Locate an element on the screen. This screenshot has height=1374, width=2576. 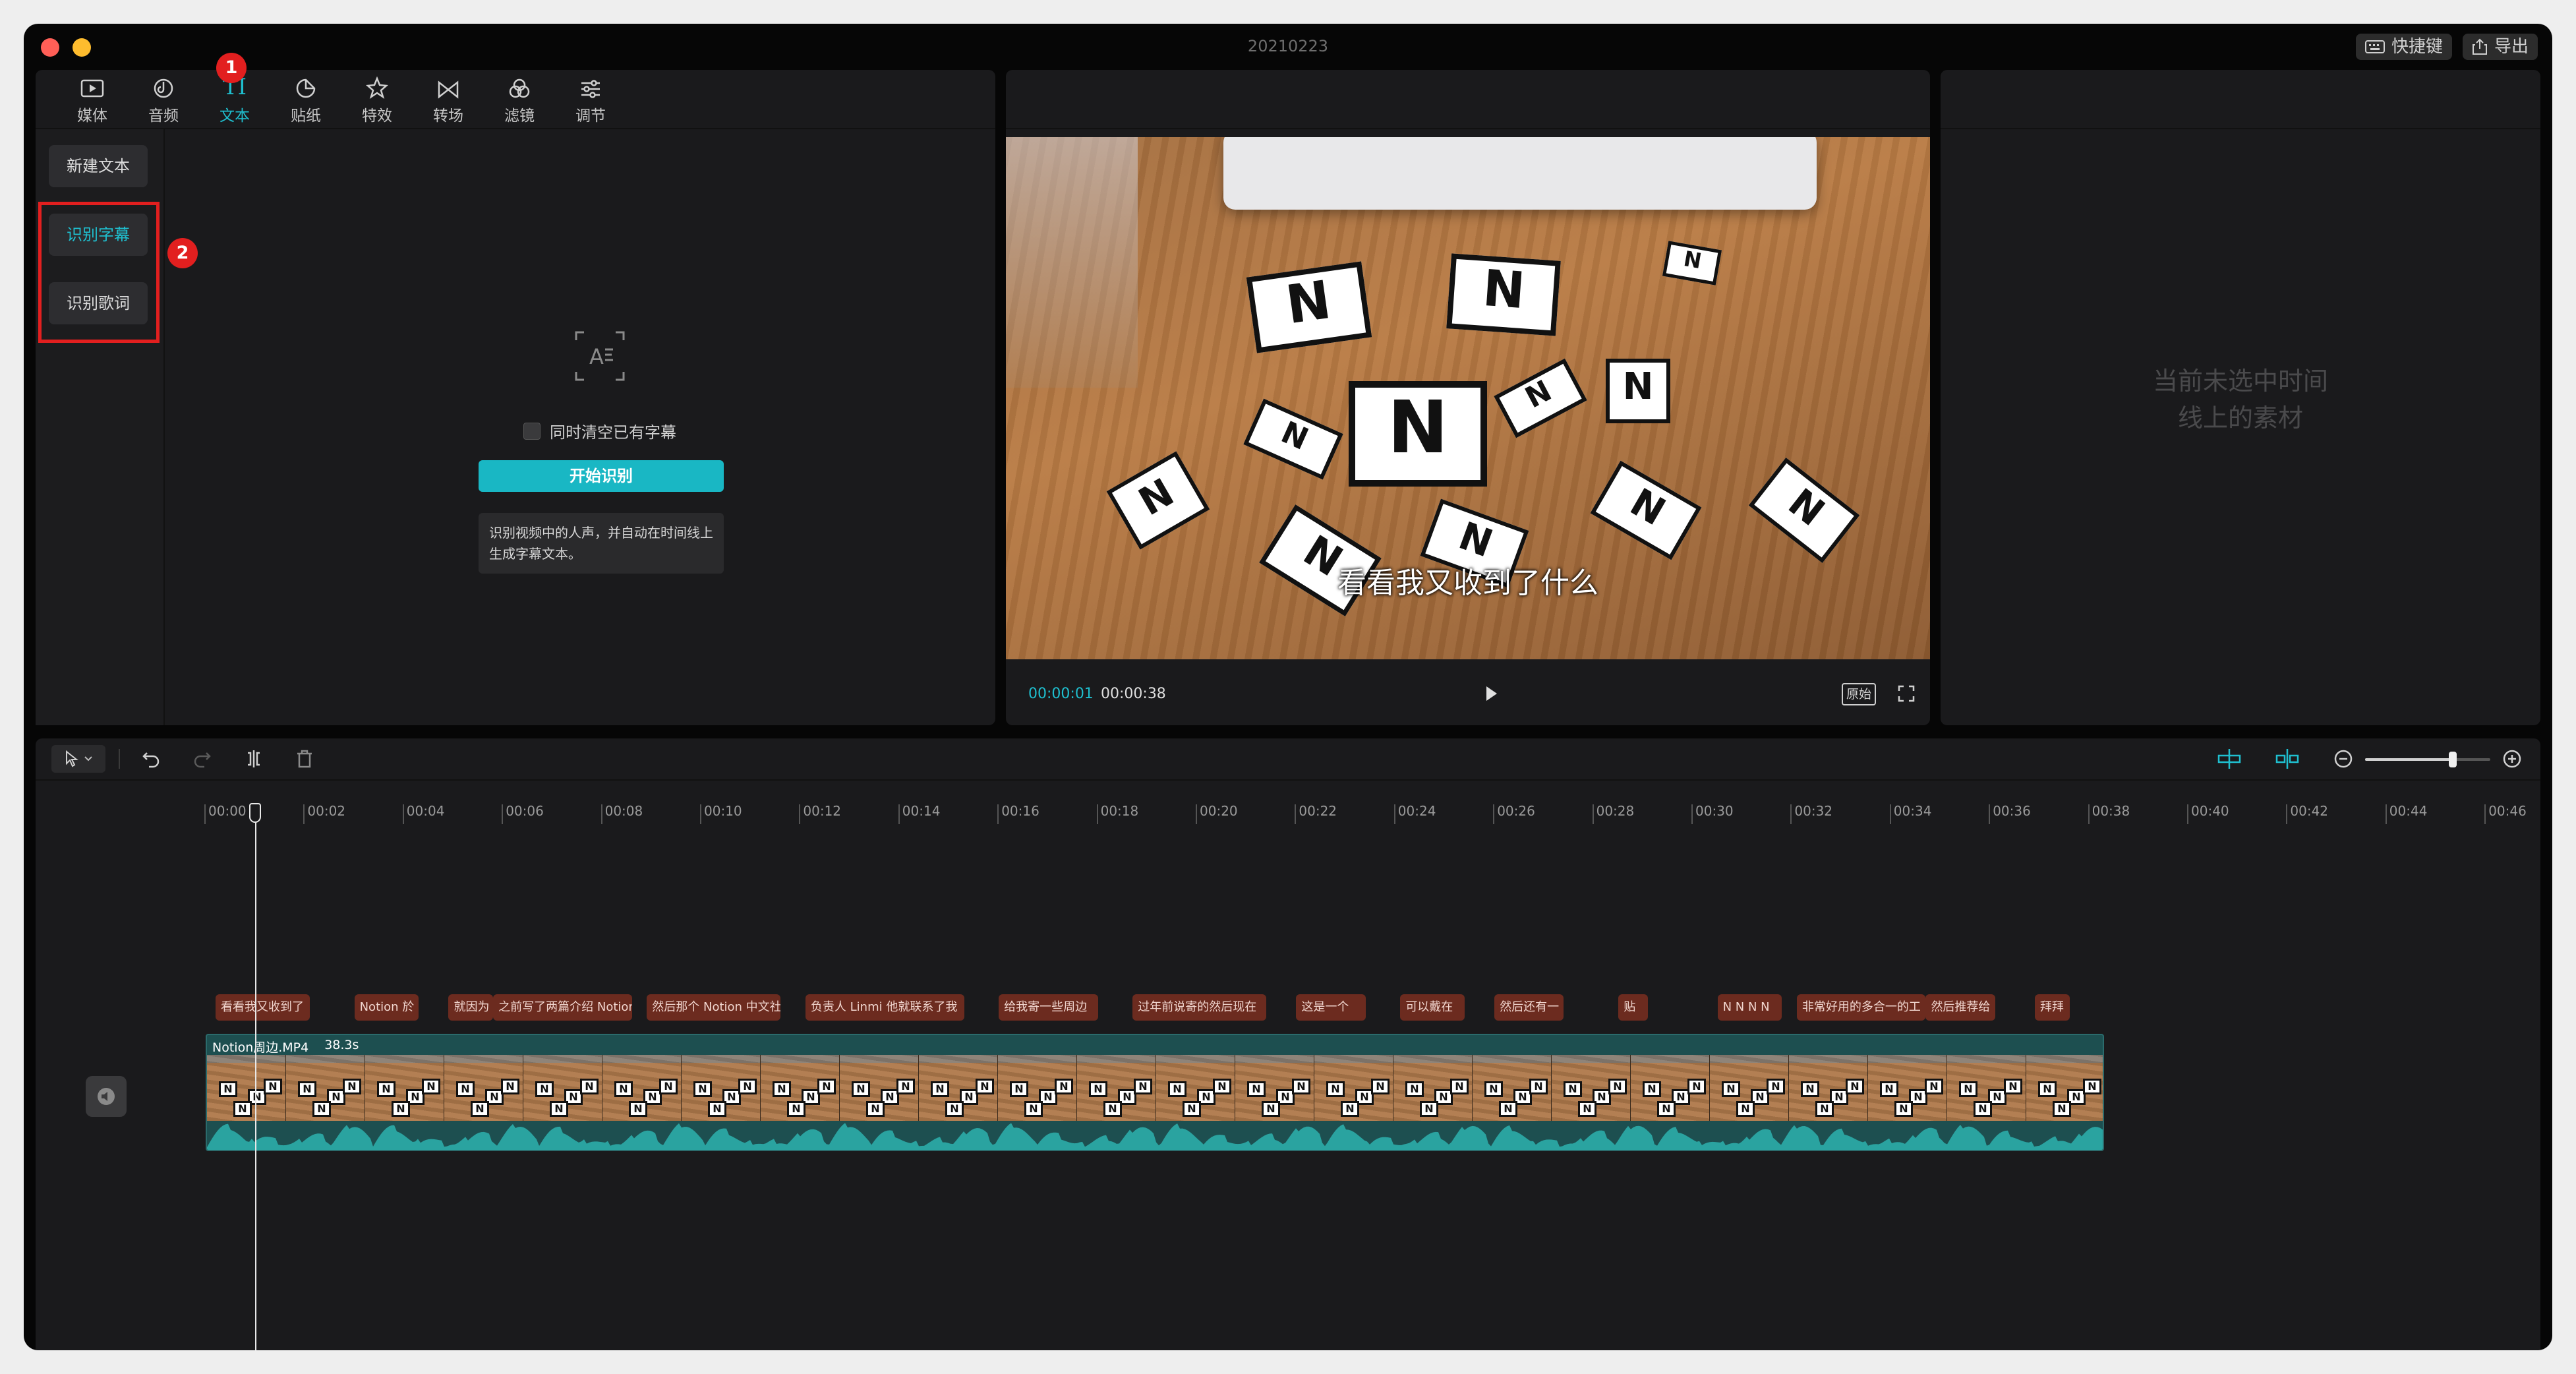
aspect-ratio-button: 原始 is located at coordinates (1860, 694).